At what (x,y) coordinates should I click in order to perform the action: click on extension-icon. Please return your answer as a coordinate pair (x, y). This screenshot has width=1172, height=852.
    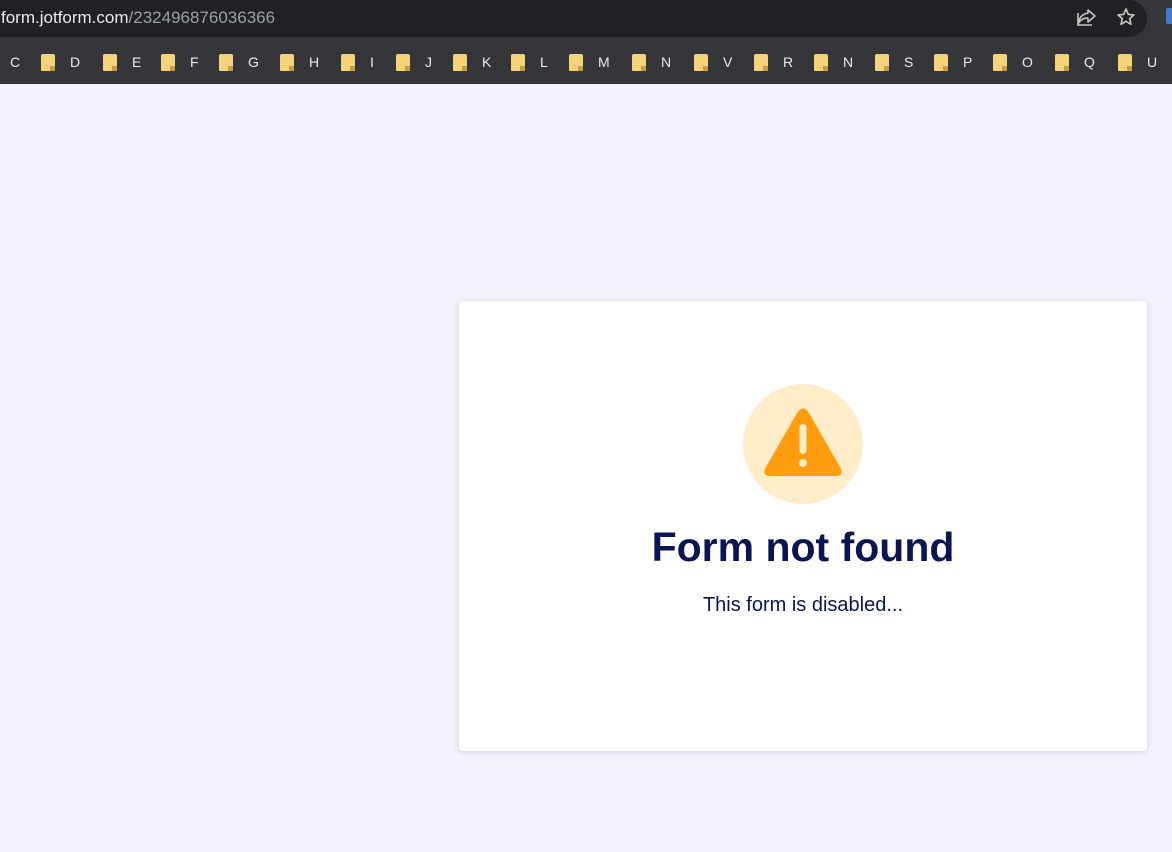
    Looking at the image, I should click on (1169, 16).